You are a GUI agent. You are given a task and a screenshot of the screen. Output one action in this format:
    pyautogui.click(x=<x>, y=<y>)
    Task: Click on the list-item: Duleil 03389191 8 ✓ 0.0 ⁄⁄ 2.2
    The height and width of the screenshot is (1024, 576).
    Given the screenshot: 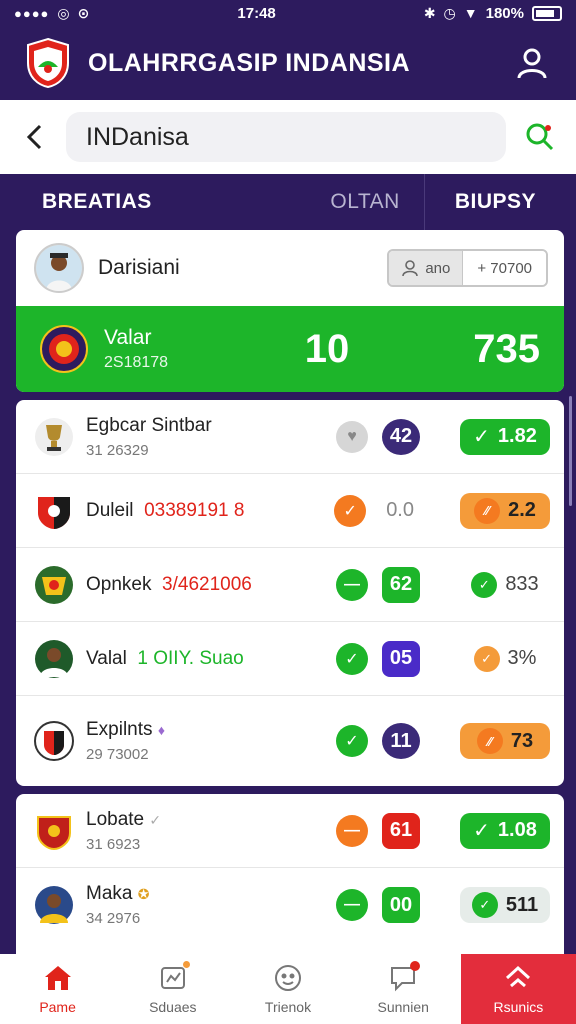 What is the action you would take?
    pyautogui.click(x=290, y=511)
    